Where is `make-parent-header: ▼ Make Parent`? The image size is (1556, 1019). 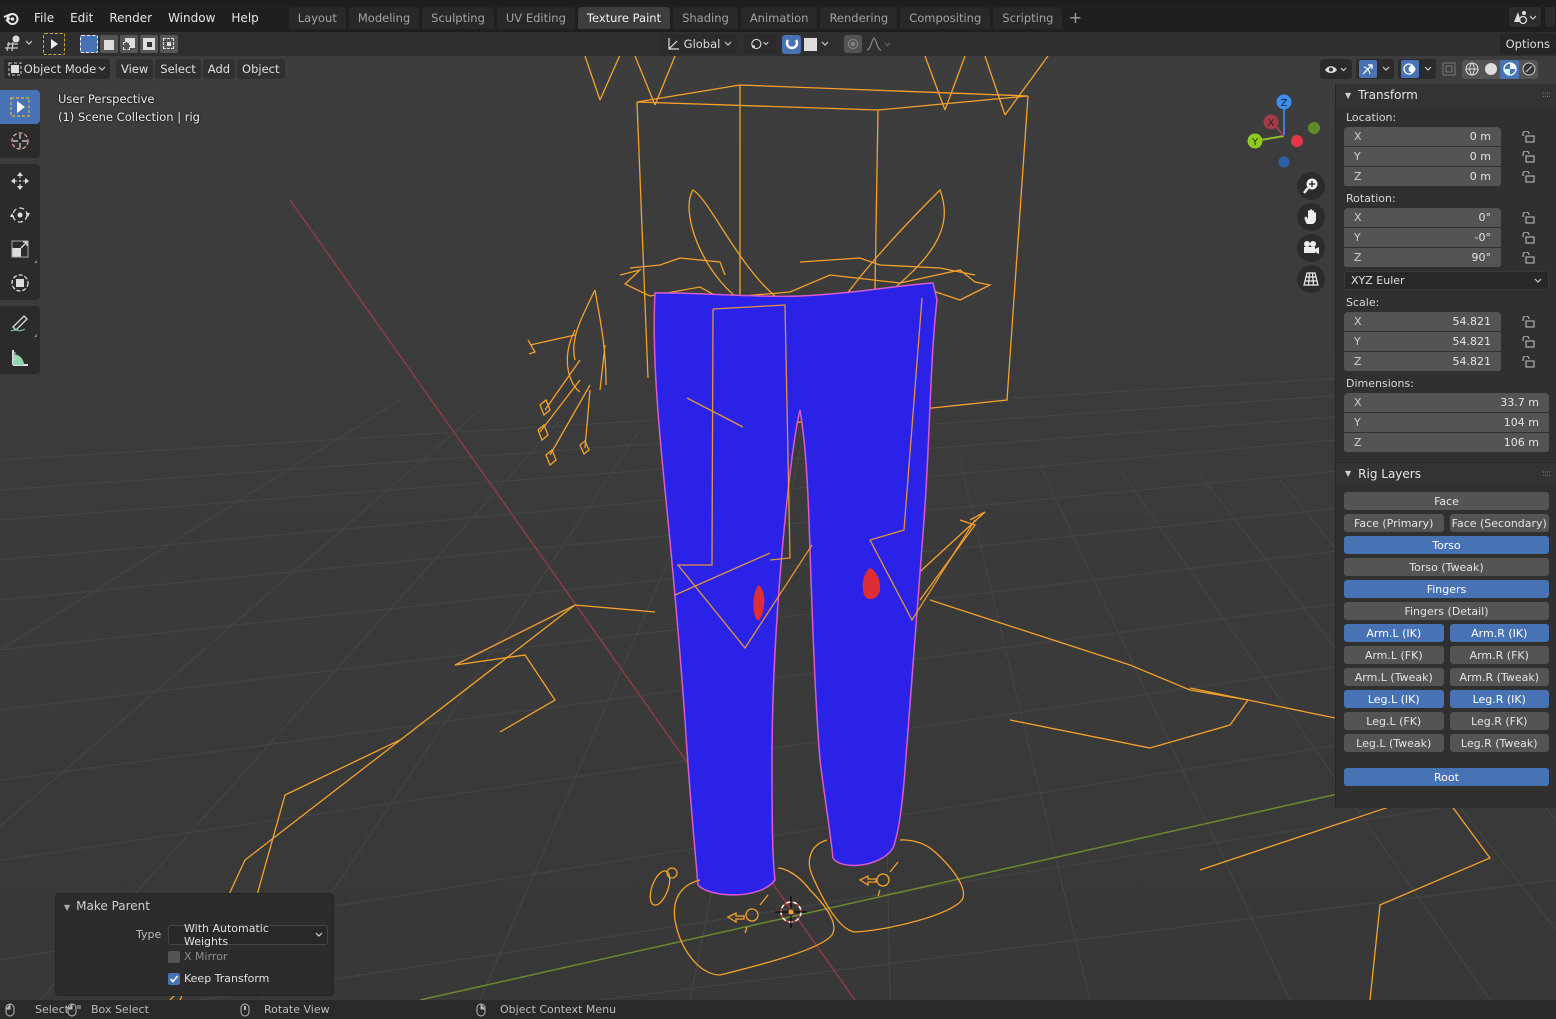
make-parent-header: ▼ Make Parent is located at coordinates (107, 906).